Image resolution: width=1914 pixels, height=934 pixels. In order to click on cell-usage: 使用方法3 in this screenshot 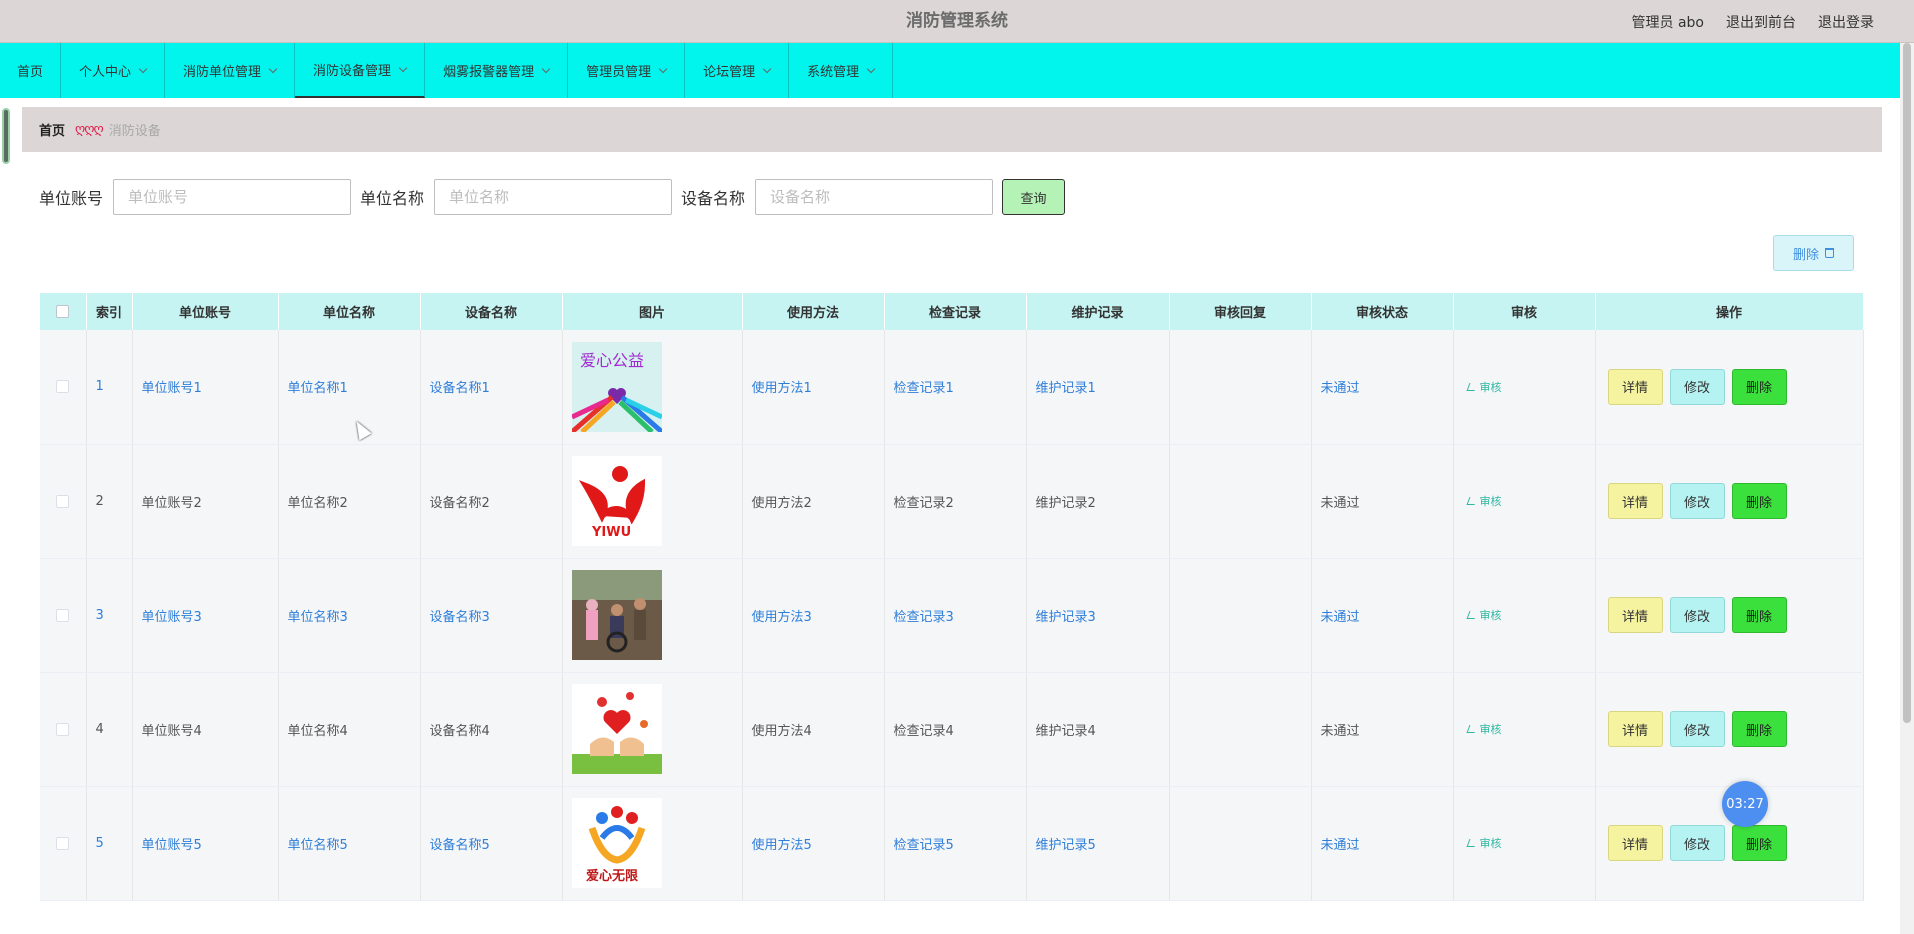, I will do `click(813, 615)`.